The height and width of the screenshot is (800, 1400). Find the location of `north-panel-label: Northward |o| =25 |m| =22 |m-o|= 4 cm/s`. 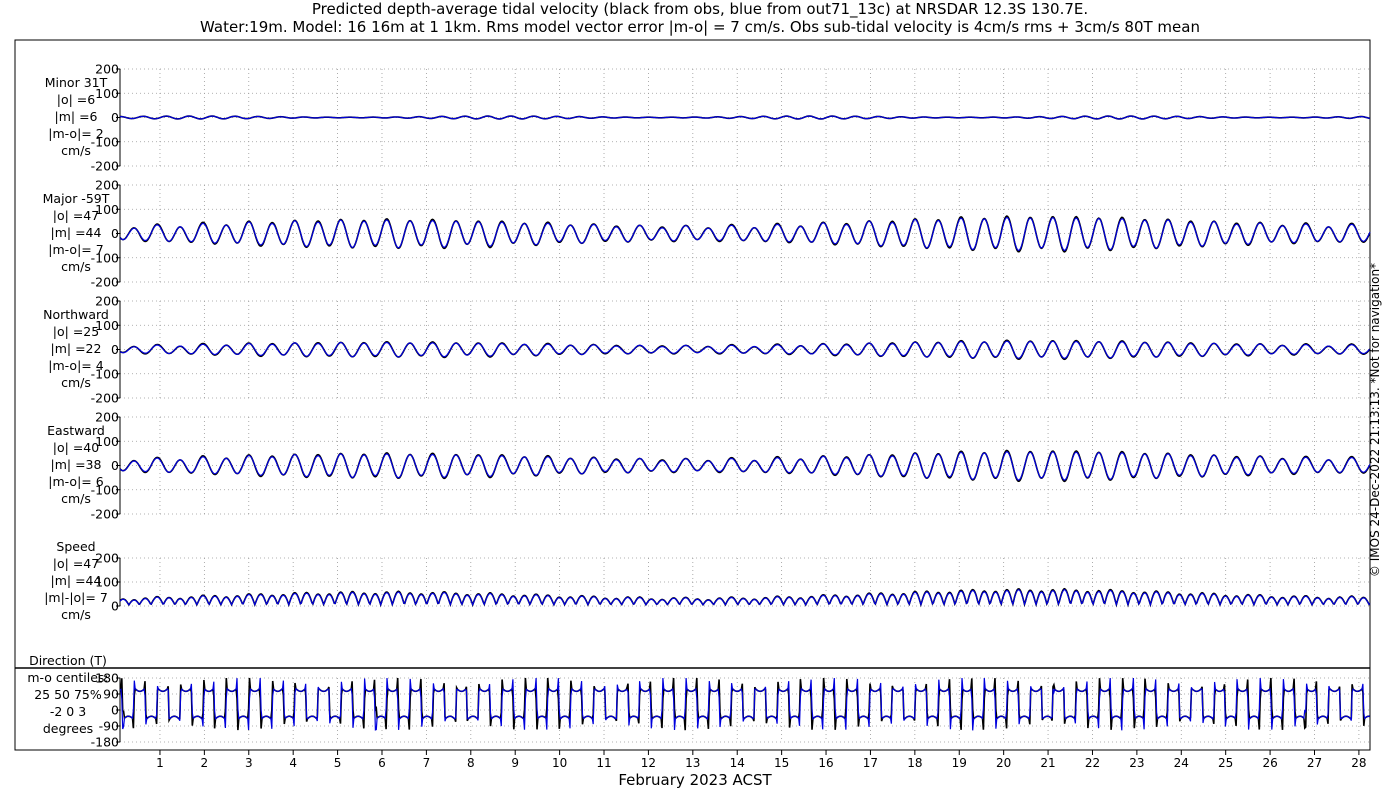

north-panel-label: Northward |o| =25 |m| =22 |m-o|= 4 cm/s is located at coordinates (76, 348).